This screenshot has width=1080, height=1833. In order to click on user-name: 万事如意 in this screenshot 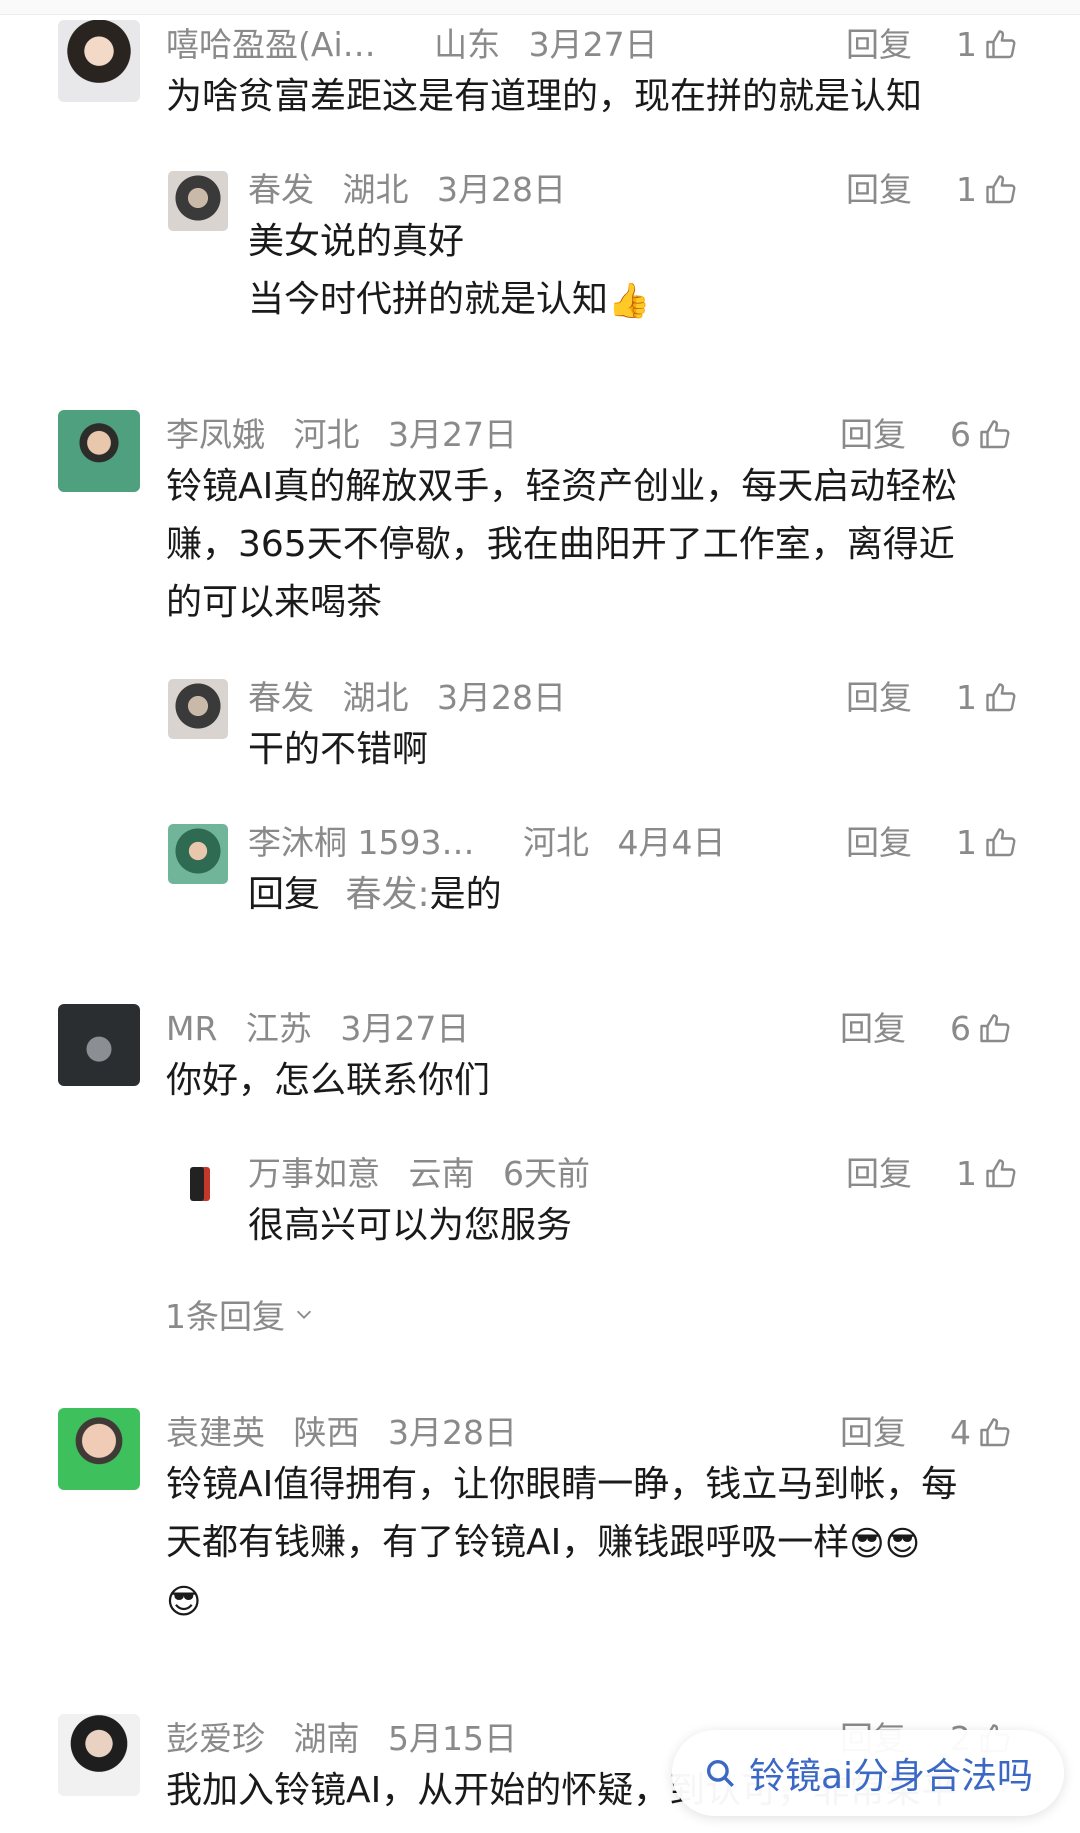, I will do `click(314, 1173)`.